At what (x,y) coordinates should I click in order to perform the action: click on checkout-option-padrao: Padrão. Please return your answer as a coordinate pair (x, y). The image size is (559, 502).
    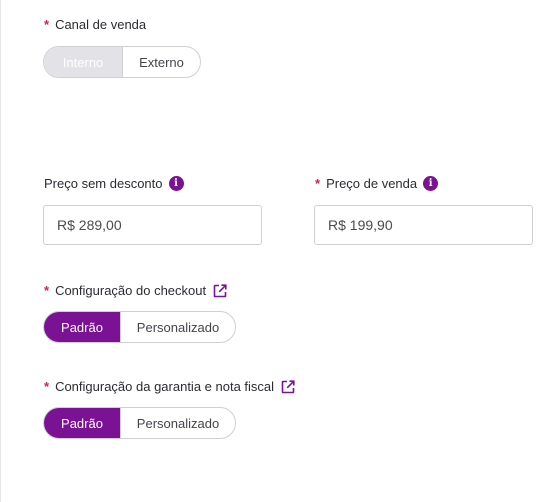
    Looking at the image, I should click on (82, 327).